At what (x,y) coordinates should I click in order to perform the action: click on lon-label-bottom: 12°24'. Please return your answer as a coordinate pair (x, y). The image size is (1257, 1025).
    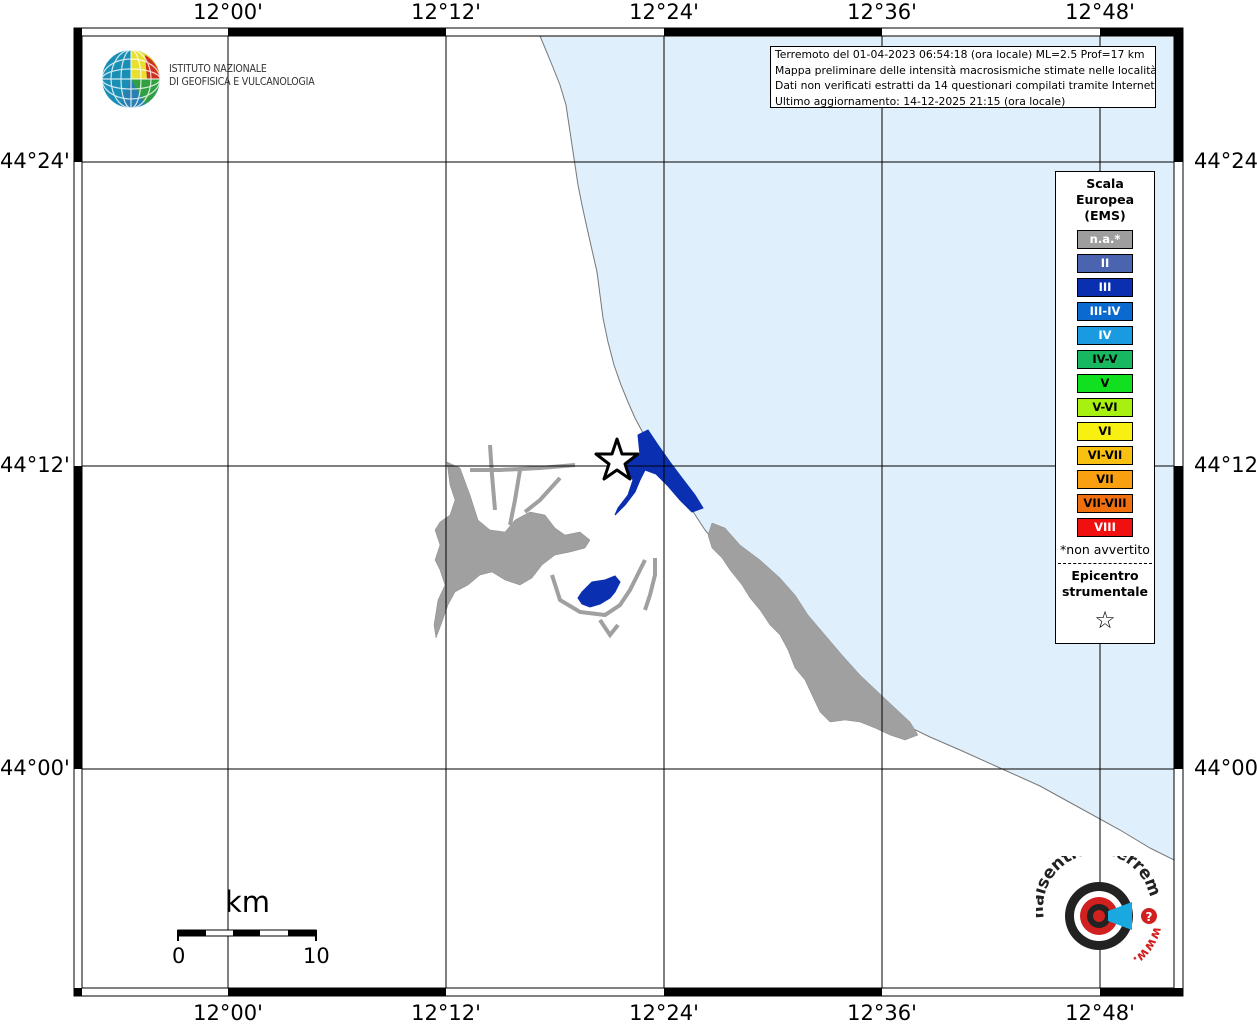
    Looking at the image, I should click on (664, 1013).